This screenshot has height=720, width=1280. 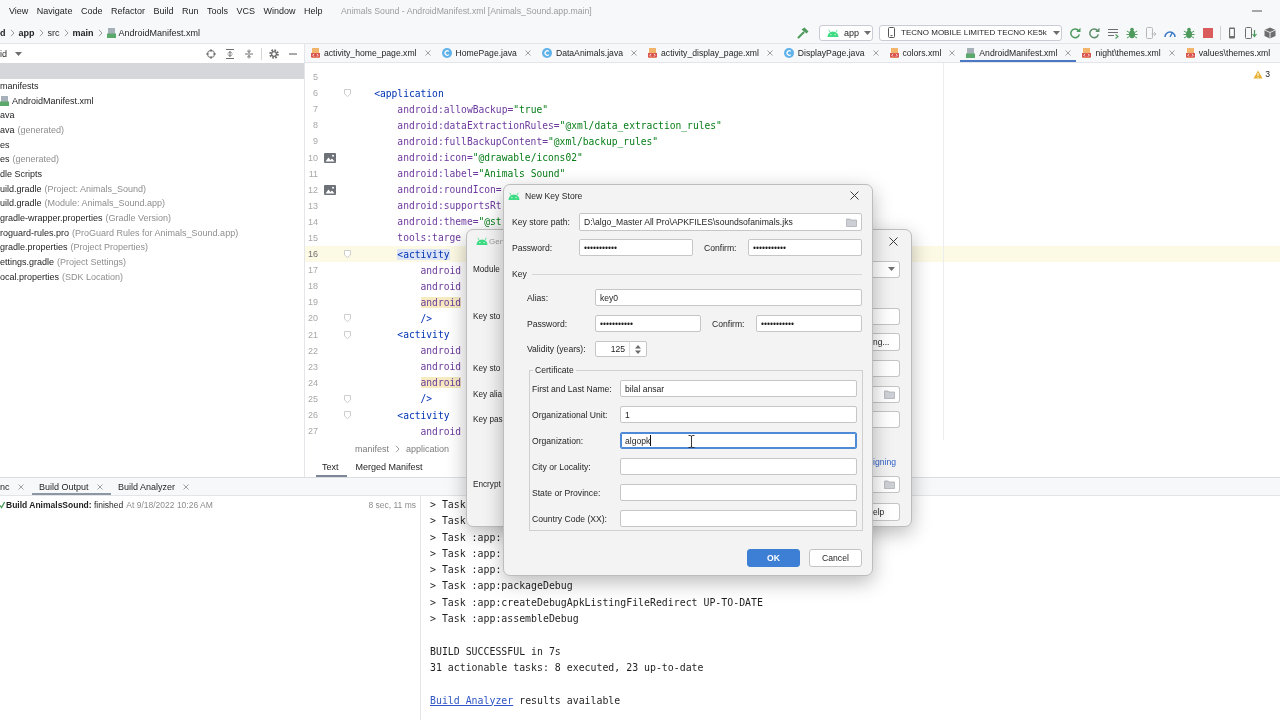 What do you see at coordinates (65, 505) in the screenshot?
I see `build-status: Build AnimalsSound: finished` at bounding box center [65, 505].